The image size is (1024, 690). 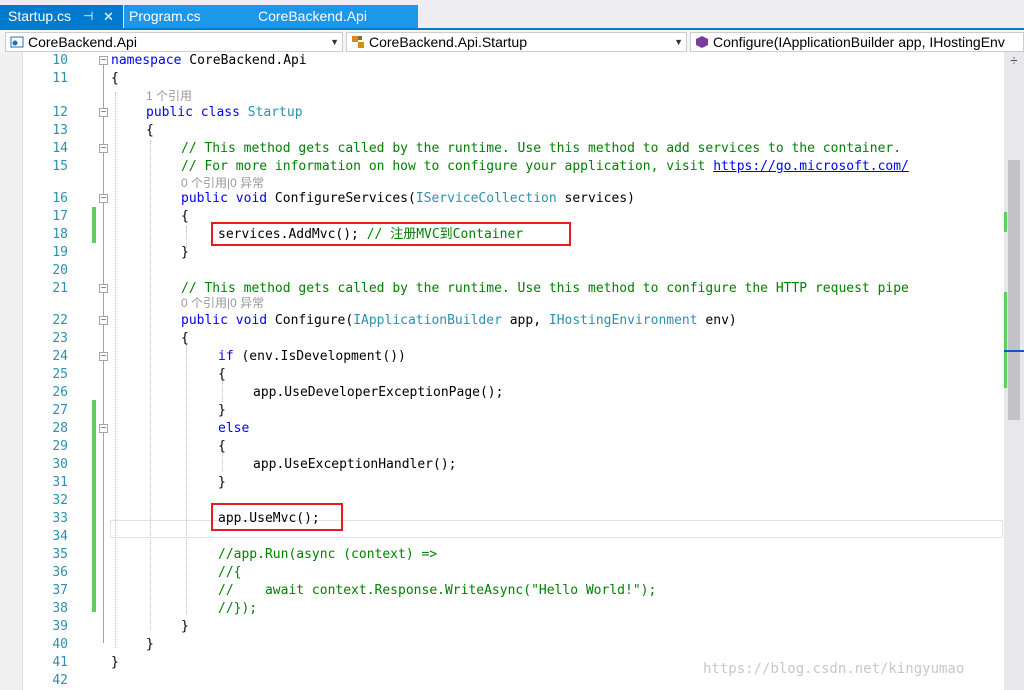 I want to click on project-dropdown: CoreBackend.Api ▼, so click(x=174, y=42).